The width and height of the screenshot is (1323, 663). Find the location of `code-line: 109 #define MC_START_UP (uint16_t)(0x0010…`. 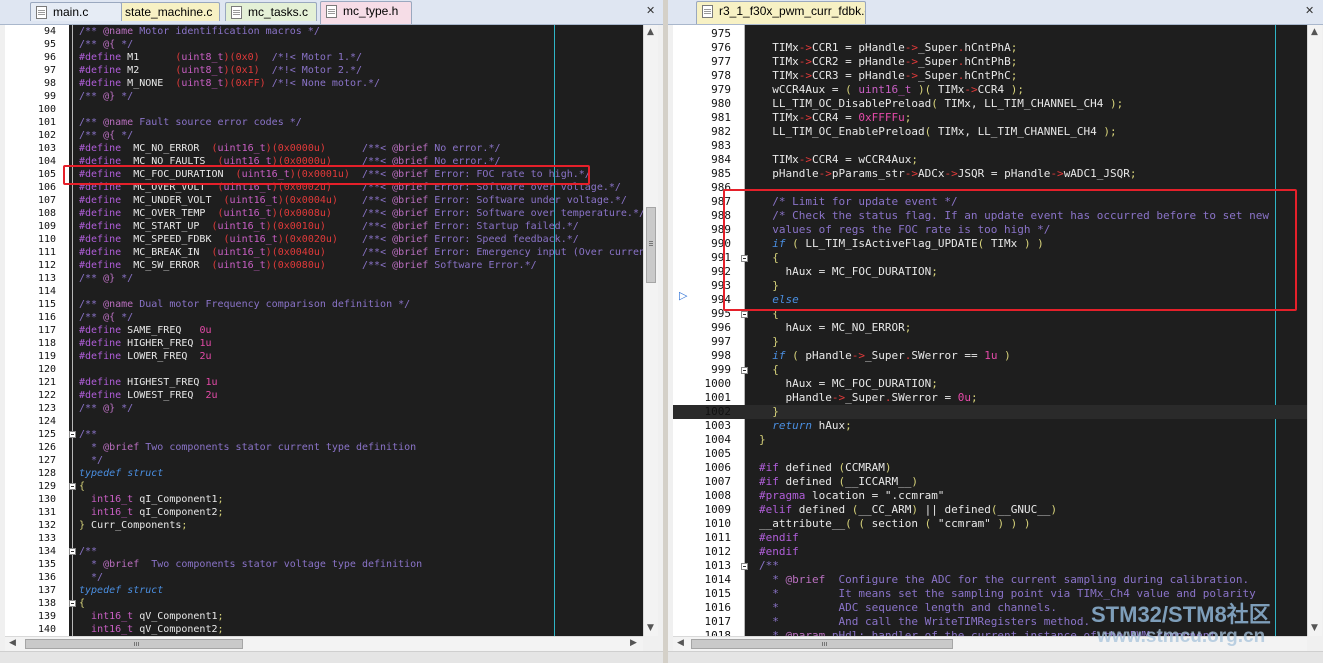

code-line: 109 #define MC_START_UP (uint16_t)(0x0010… is located at coordinates (324, 226).